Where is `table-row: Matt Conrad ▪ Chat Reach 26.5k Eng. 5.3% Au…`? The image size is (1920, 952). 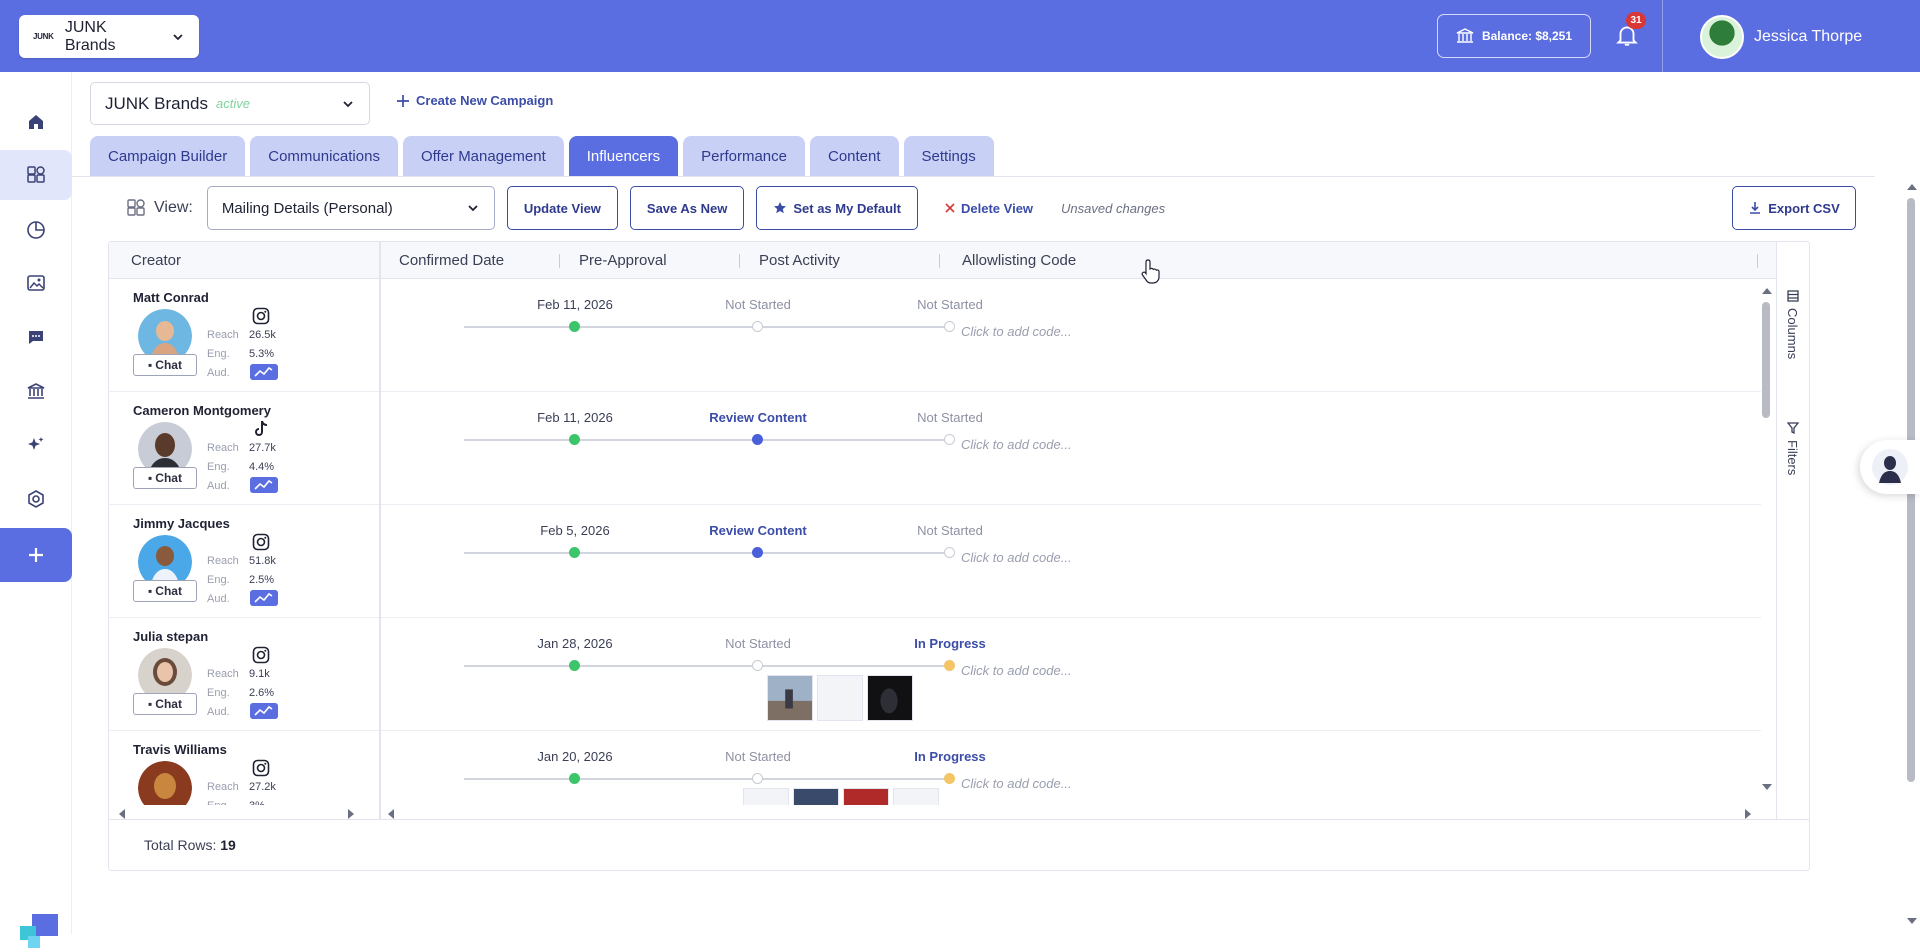
table-row: Matt Conrad ▪ Chat Reach 26.5k Eng. 5.3% Au… is located at coordinates (935, 335).